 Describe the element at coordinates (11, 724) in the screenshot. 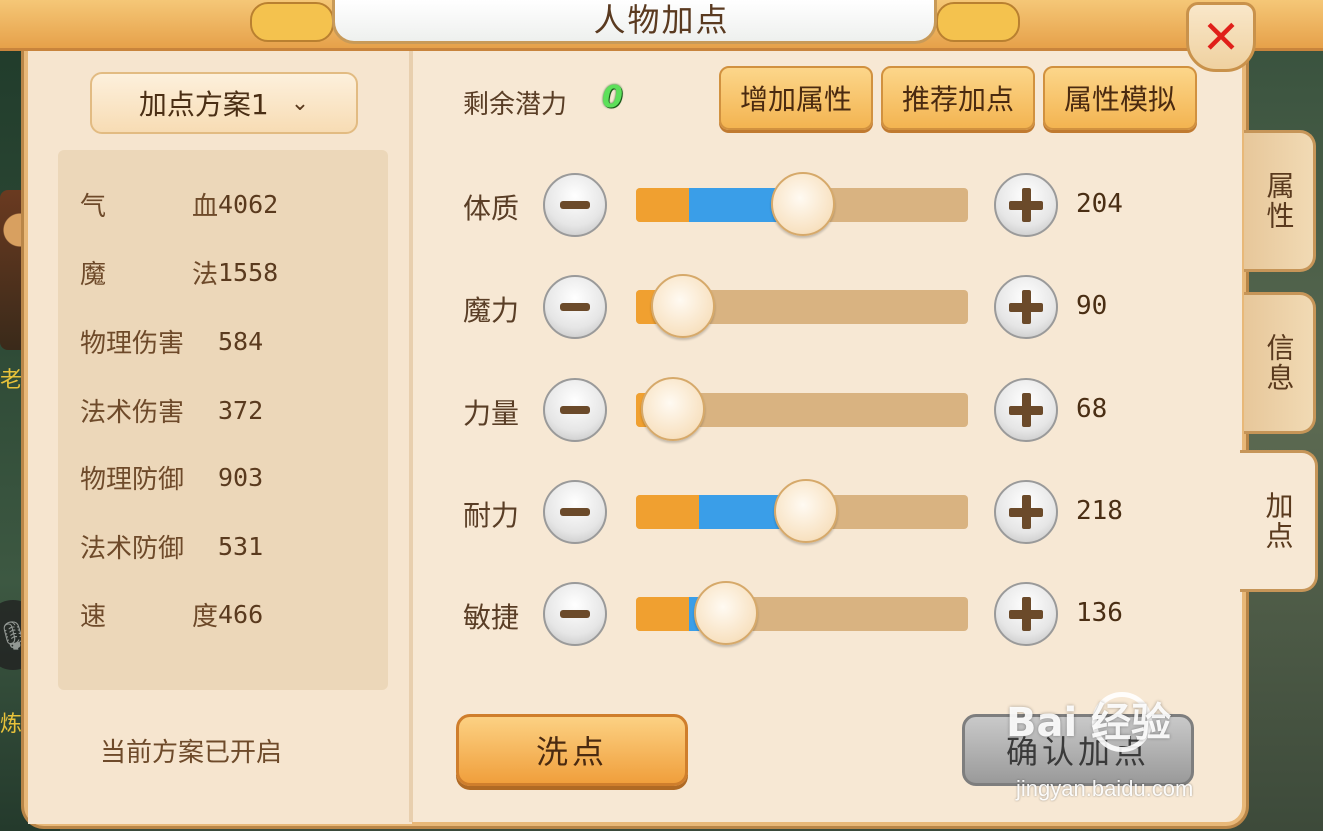

I see `background-text: 炼` at that location.